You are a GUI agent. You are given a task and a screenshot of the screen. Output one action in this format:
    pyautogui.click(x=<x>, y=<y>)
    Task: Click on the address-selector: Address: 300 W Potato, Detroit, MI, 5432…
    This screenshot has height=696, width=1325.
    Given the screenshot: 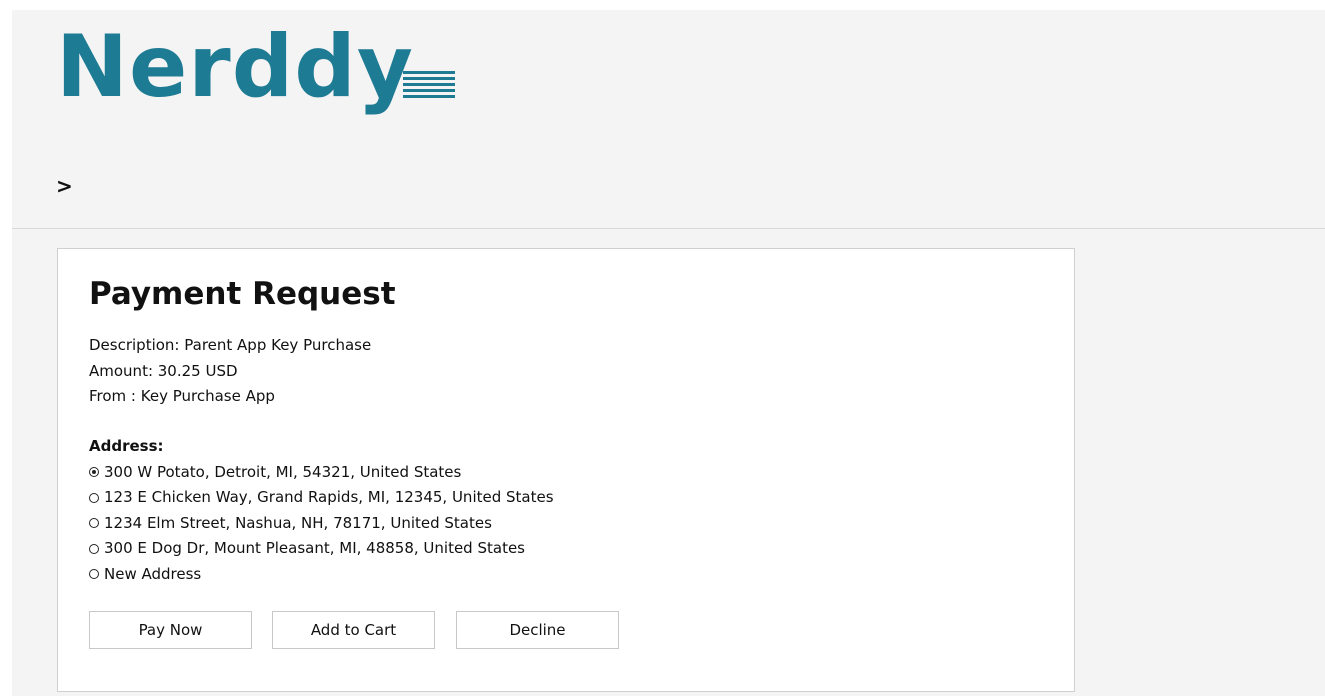 What is the action you would take?
    pyautogui.click(x=321, y=510)
    